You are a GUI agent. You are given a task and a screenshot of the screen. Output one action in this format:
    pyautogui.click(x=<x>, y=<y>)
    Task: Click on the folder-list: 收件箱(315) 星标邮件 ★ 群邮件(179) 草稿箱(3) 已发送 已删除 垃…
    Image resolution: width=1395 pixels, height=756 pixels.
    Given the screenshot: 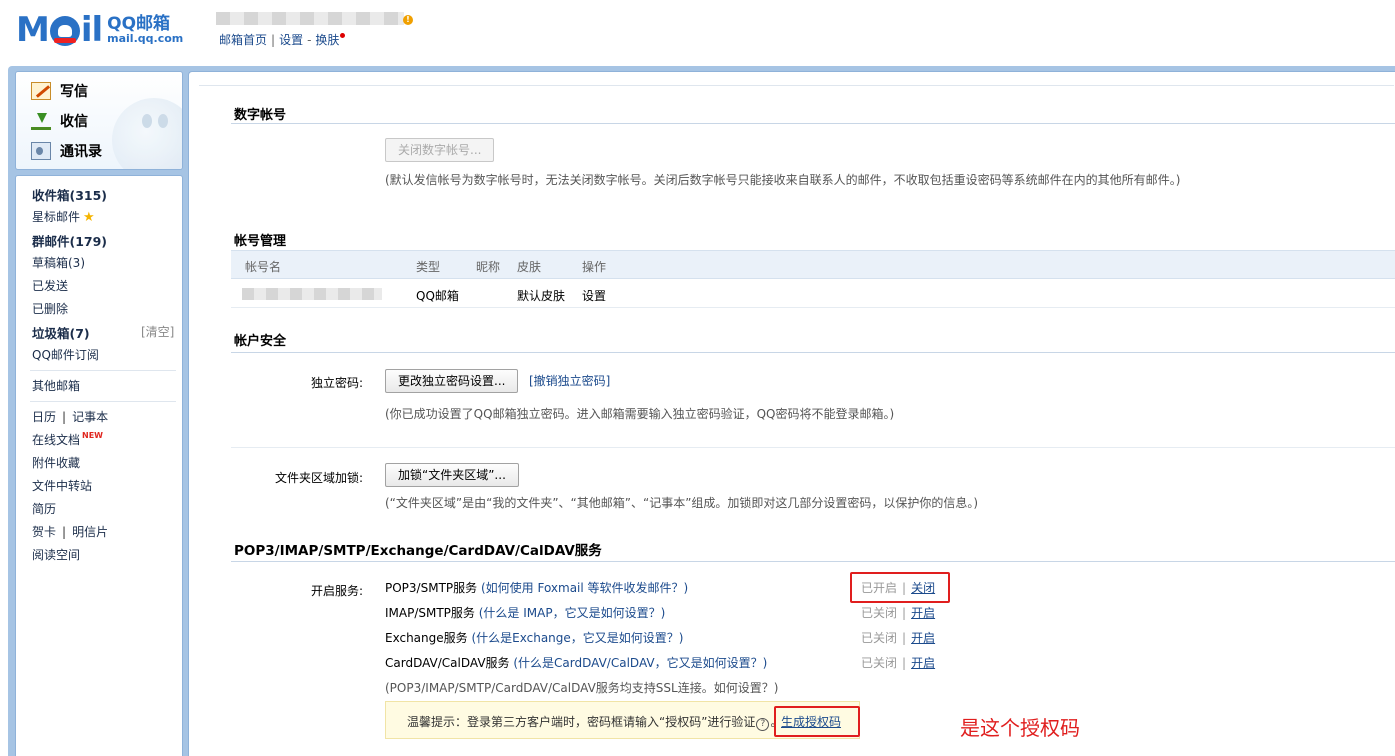 What is the action you would take?
    pyautogui.click(x=99, y=465)
    